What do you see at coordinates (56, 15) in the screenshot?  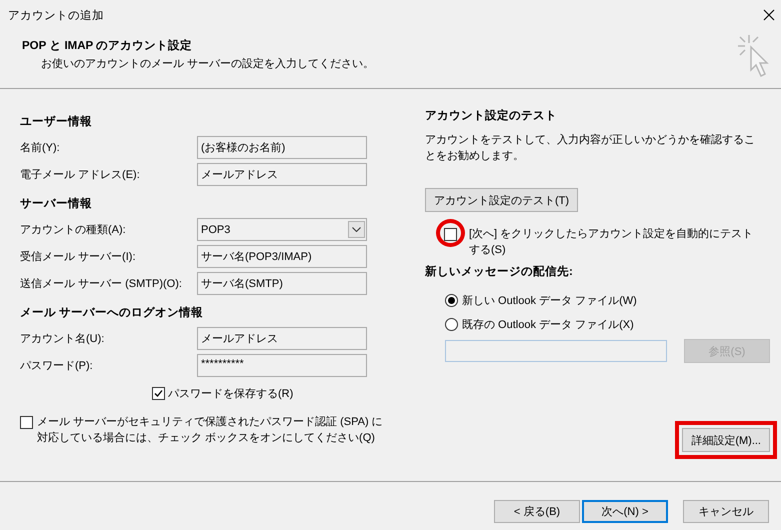 I see `window-title: アカウントの追加` at bounding box center [56, 15].